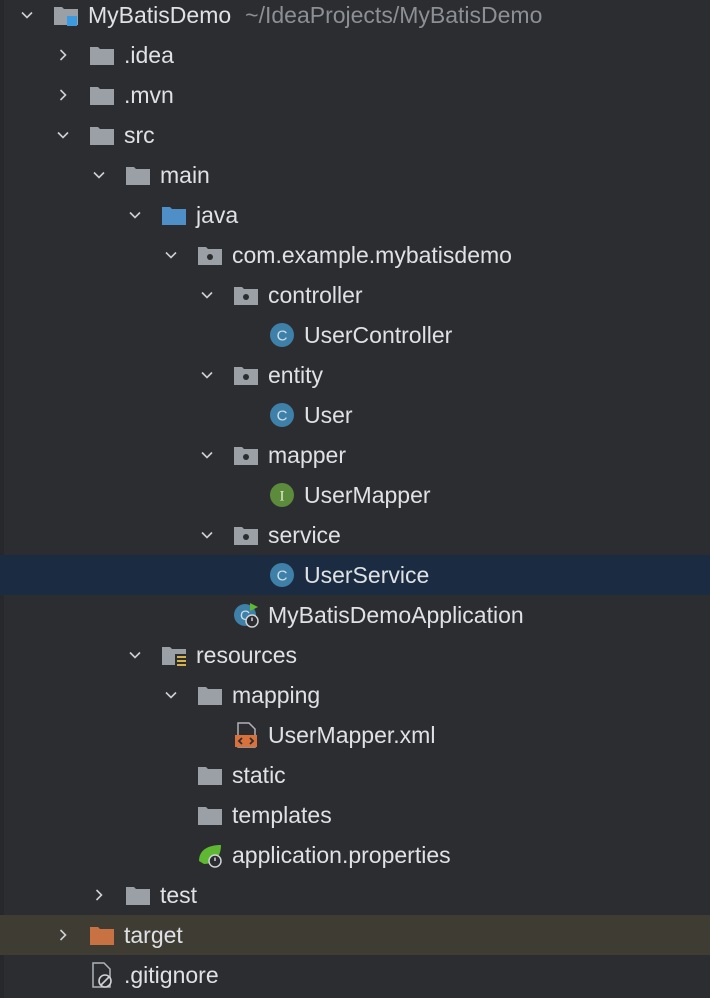 Image resolution: width=710 pixels, height=998 pixels. Describe the element at coordinates (328, 414) in the screenshot. I see `user-class-label: User` at that location.